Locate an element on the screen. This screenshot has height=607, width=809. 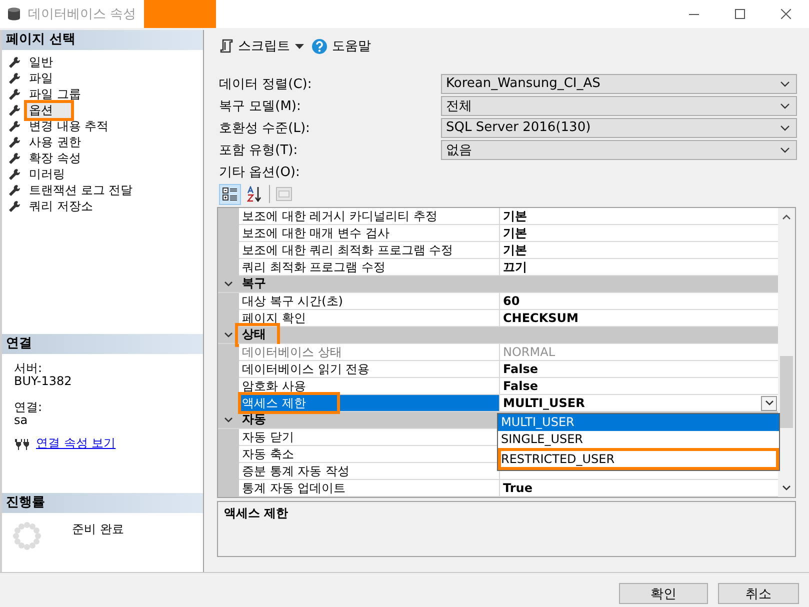
property-name: 보조에 대한 쿼리 최적화 프로그램 수정 is located at coordinates (369, 250).